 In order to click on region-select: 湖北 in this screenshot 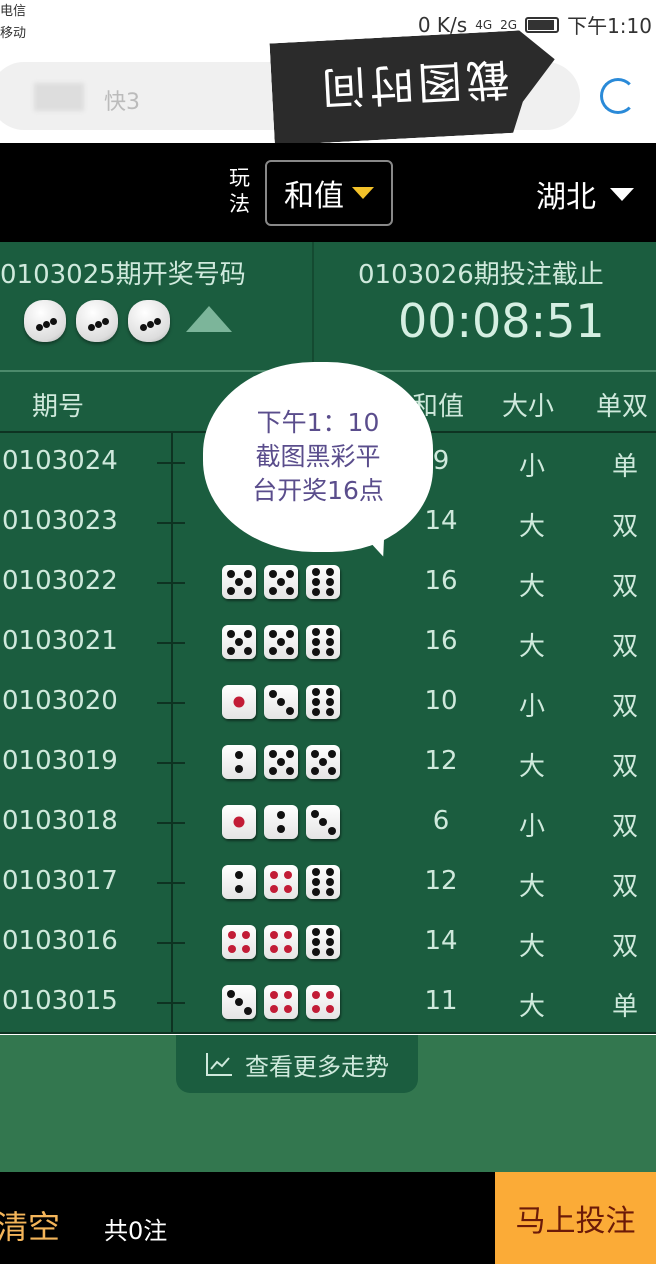, I will do `click(585, 194)`.